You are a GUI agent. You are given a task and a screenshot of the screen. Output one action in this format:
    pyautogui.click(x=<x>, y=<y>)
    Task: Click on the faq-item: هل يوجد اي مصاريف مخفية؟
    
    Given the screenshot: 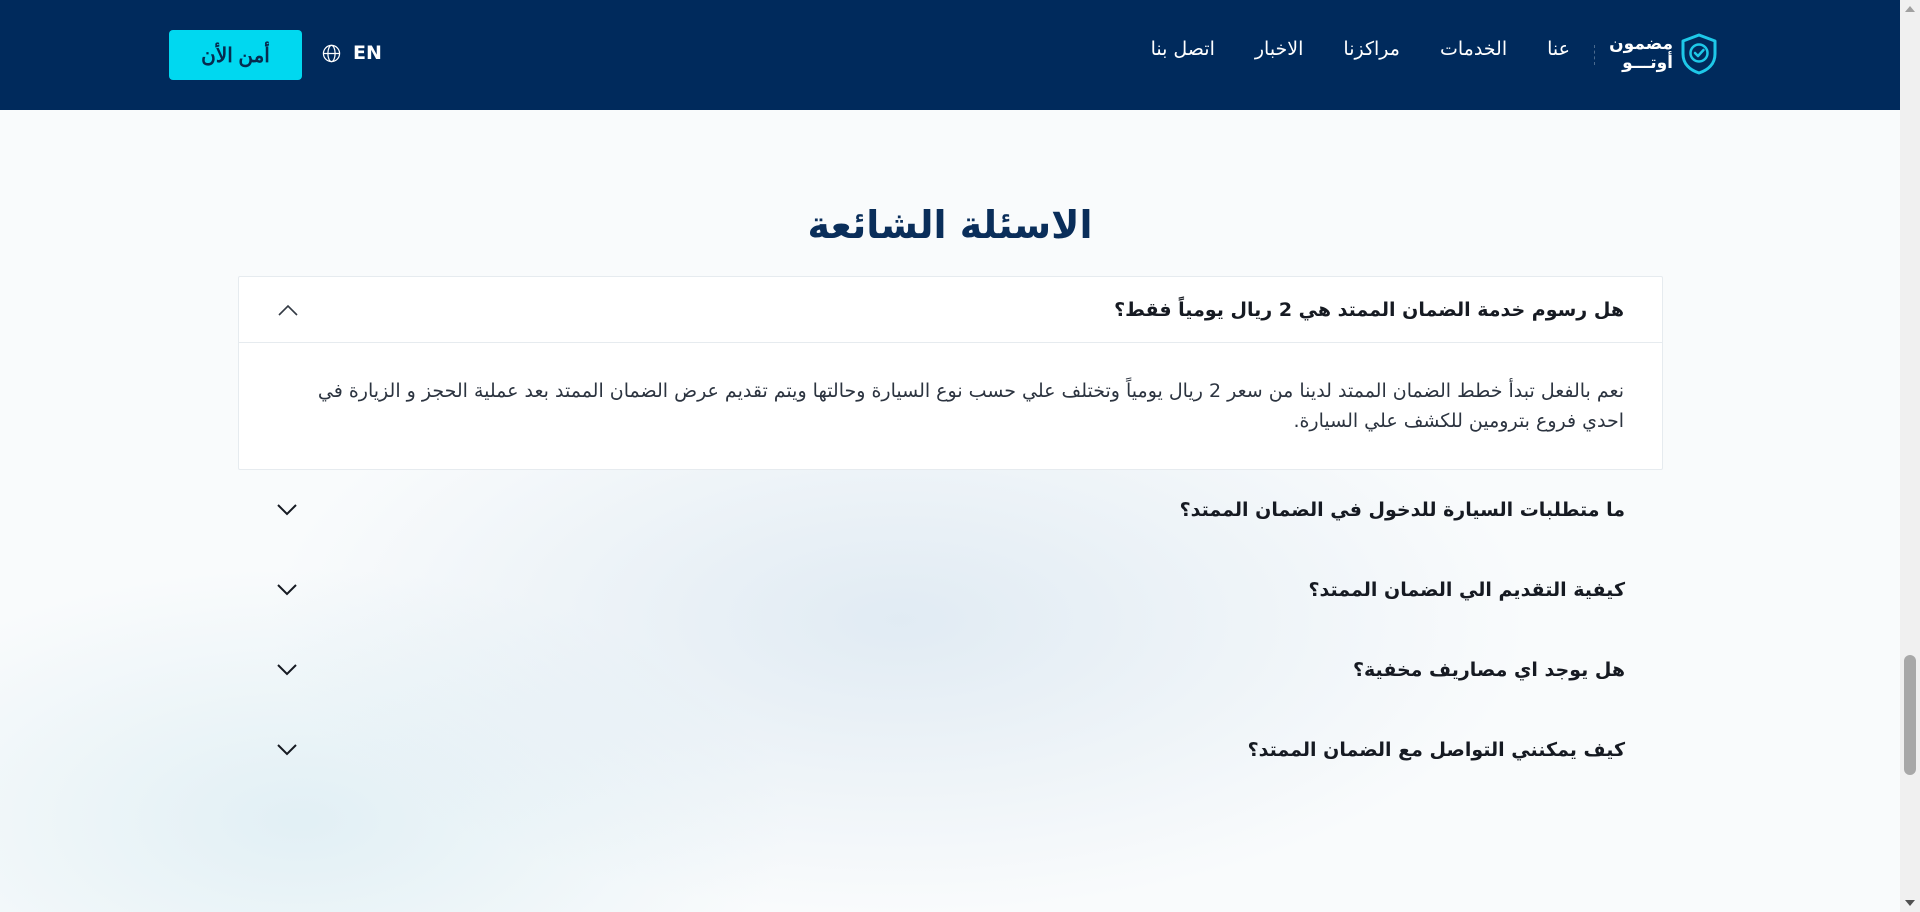 What is the action you would take?
    pyautogui.click(x=950, y=670)
    